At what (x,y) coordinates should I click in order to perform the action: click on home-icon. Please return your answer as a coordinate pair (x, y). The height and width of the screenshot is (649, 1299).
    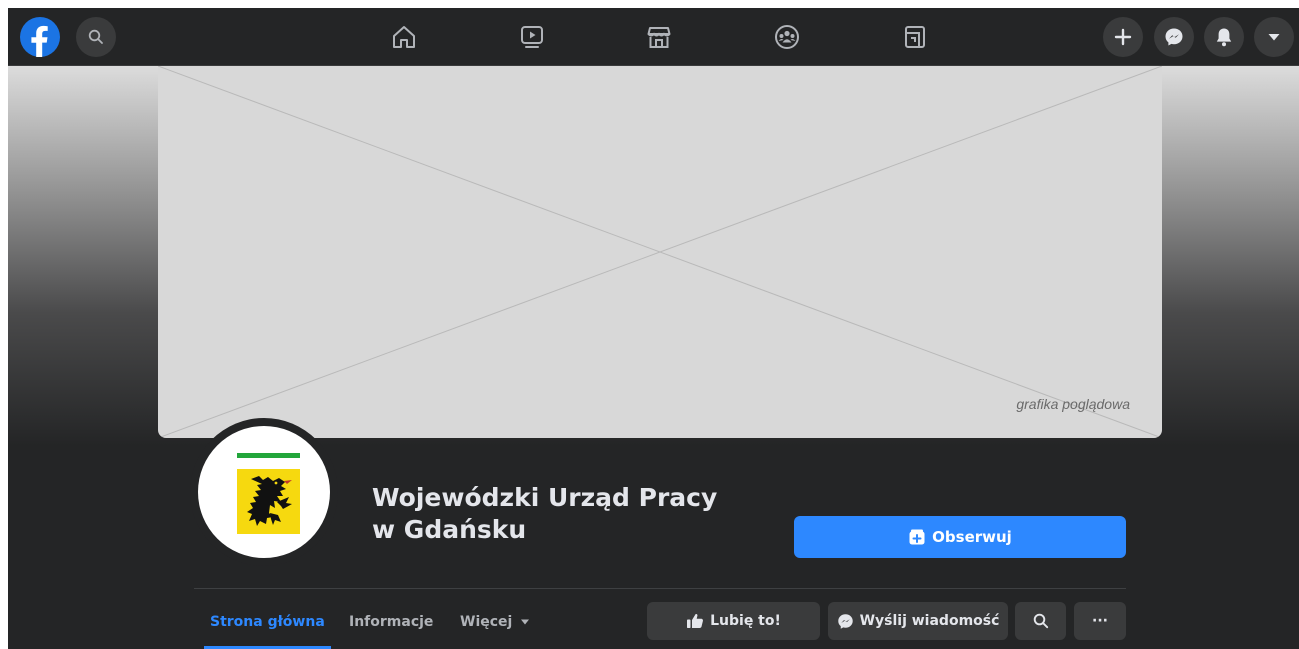
    Looking at the image, I should click on (404, 37).